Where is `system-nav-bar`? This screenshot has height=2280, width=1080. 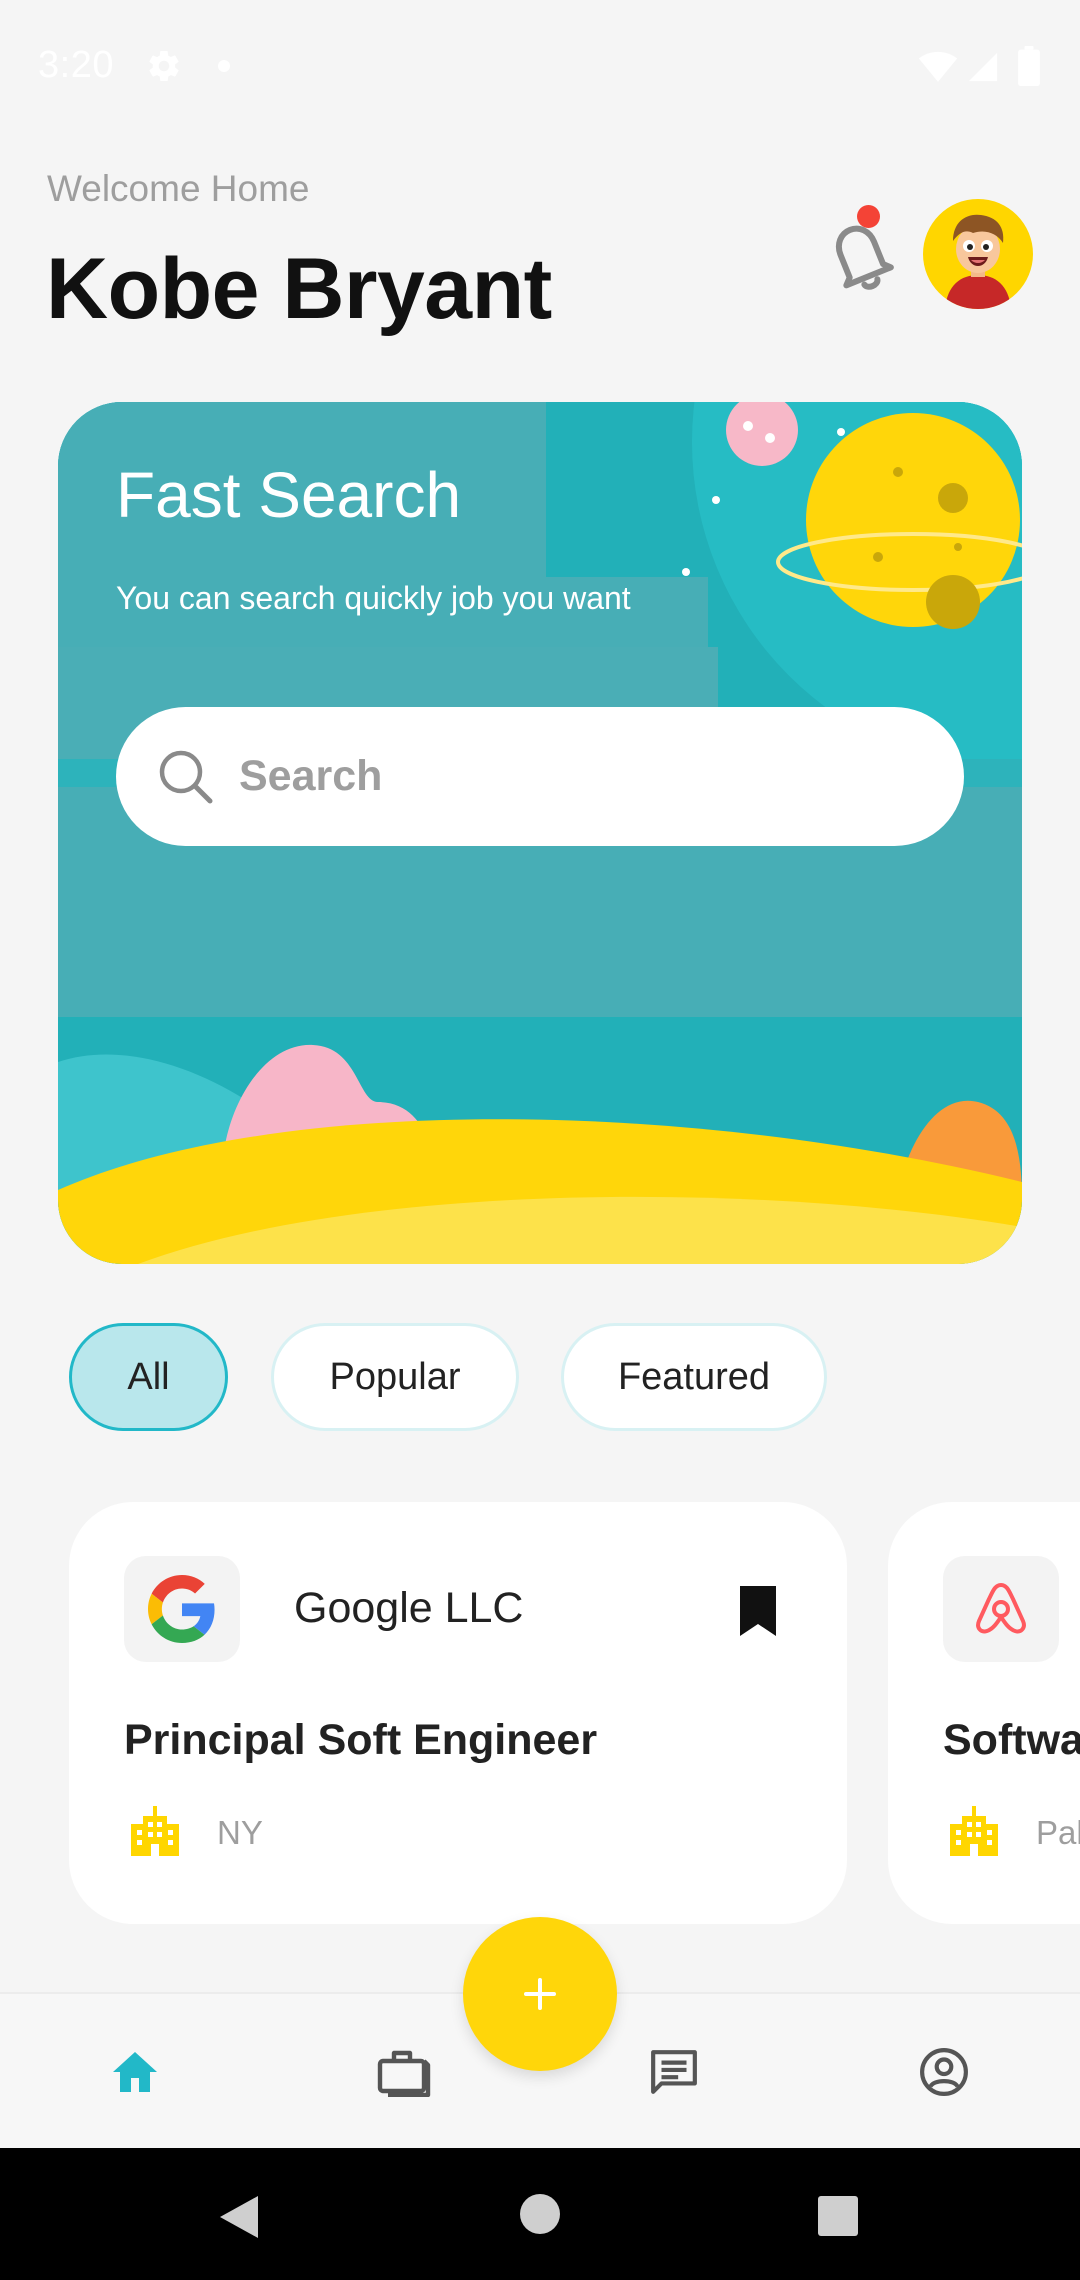
system-nav-bar is located at coordinates (540, 2214).